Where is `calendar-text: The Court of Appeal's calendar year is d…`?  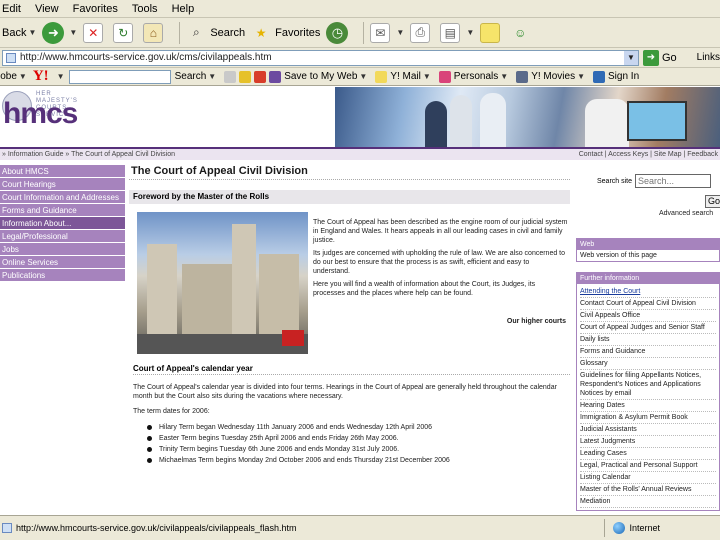
calendar-text: The Court of Appeal's calendar year is d… is located at coordinates (345, 392).